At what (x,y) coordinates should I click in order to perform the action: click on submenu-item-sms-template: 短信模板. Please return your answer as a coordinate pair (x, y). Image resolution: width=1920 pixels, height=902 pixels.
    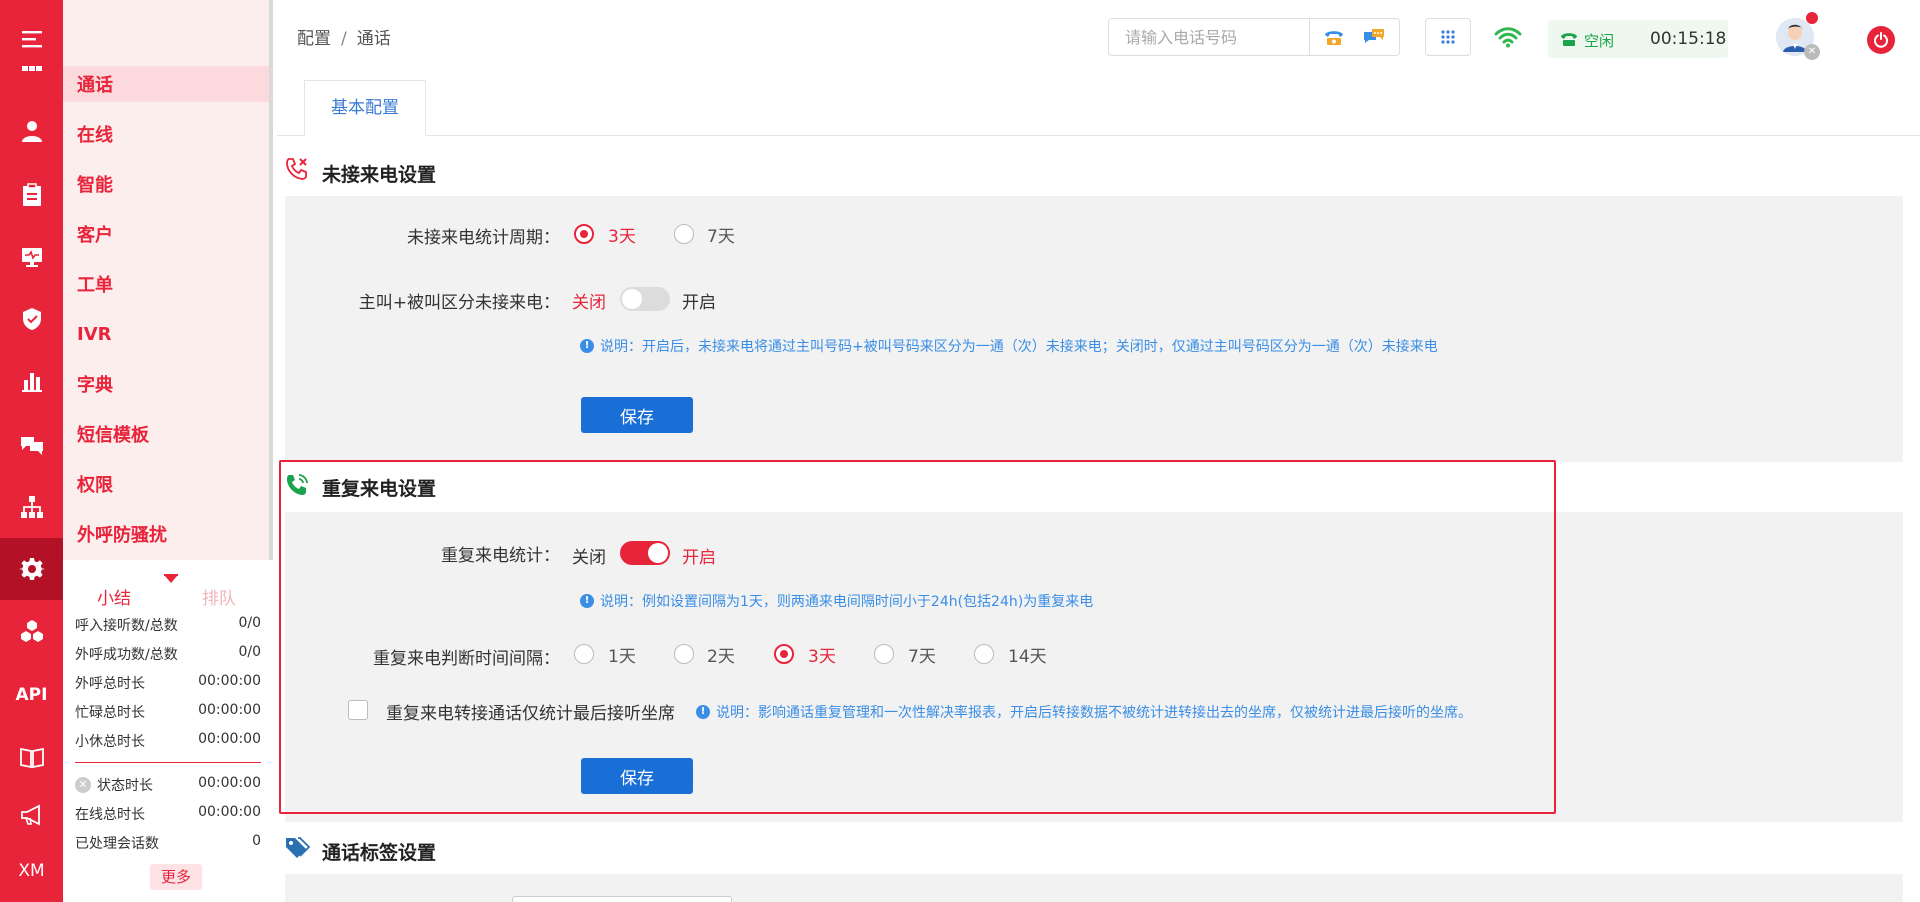
    Looking at the image, I should click on (167, 434).